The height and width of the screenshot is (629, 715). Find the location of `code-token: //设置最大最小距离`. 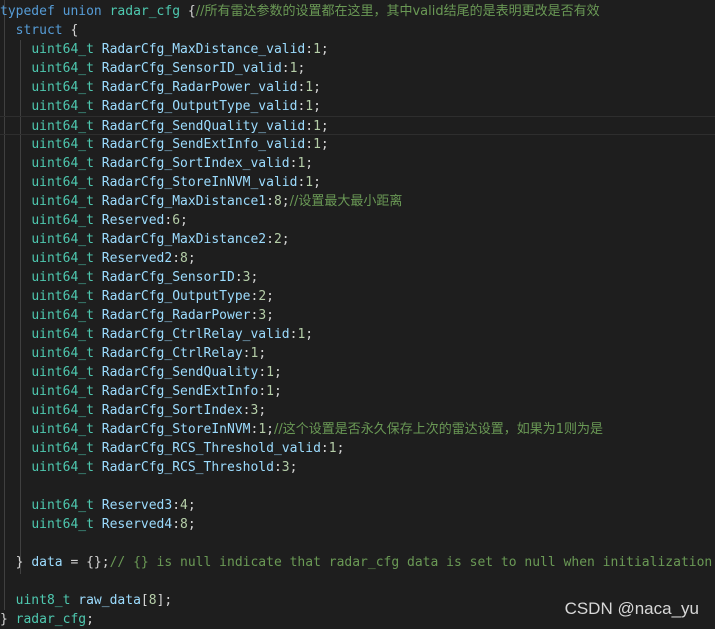

code-token: //设置最大最小距离 is located at coordinates (346, 201).